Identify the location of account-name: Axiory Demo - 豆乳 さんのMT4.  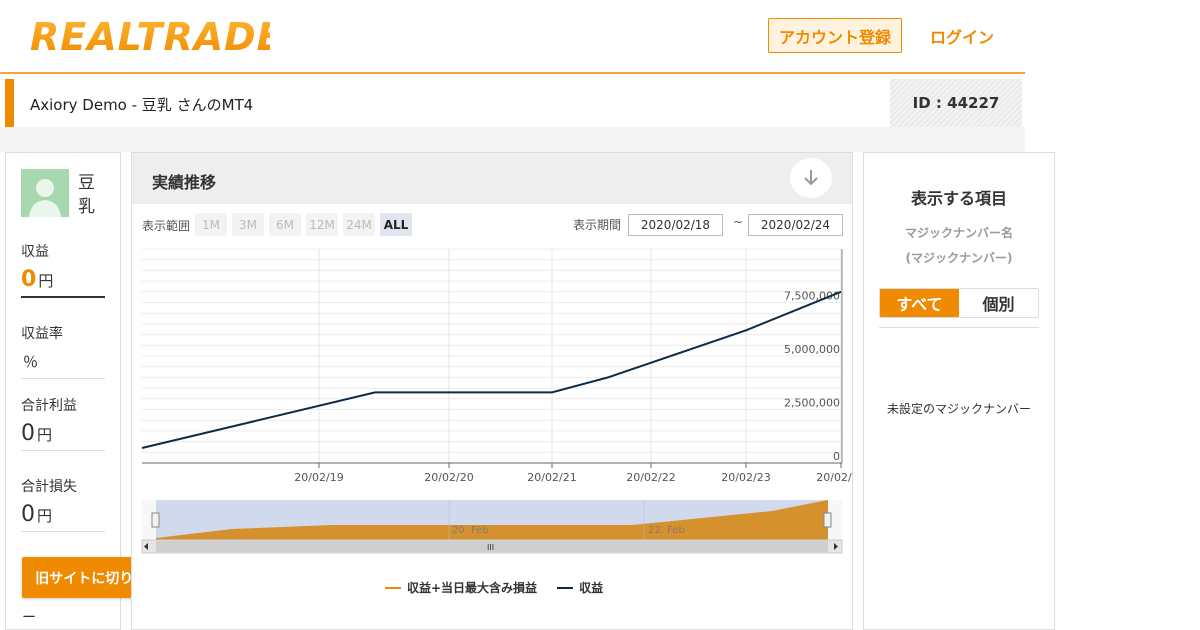
(142, 105).